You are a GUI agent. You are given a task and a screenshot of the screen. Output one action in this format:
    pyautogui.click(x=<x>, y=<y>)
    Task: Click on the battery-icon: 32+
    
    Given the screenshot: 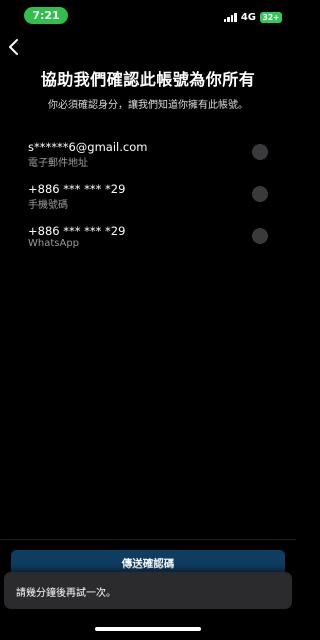 What is the action you would take?
    pyautogui.click(x=271, y=17)
    